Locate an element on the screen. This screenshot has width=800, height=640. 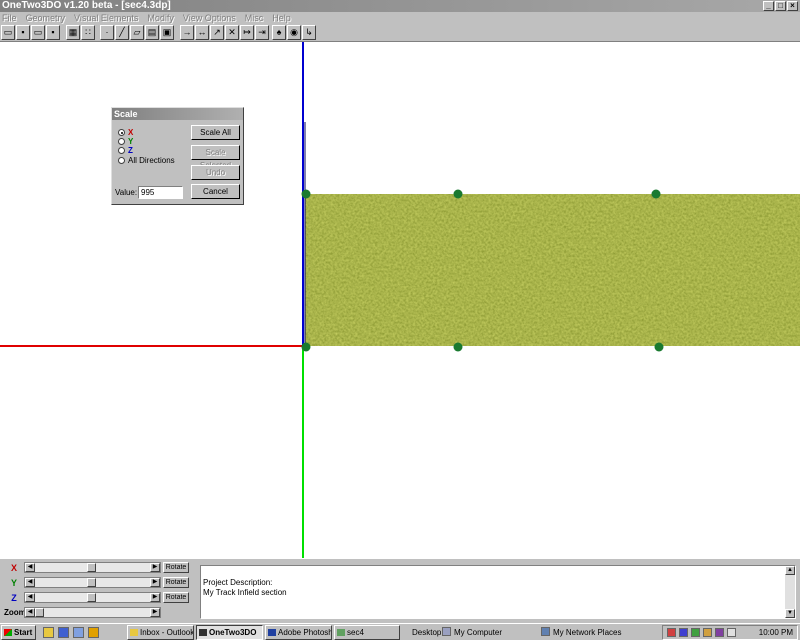
radio-all-circle is located at coordinates (121, 160).